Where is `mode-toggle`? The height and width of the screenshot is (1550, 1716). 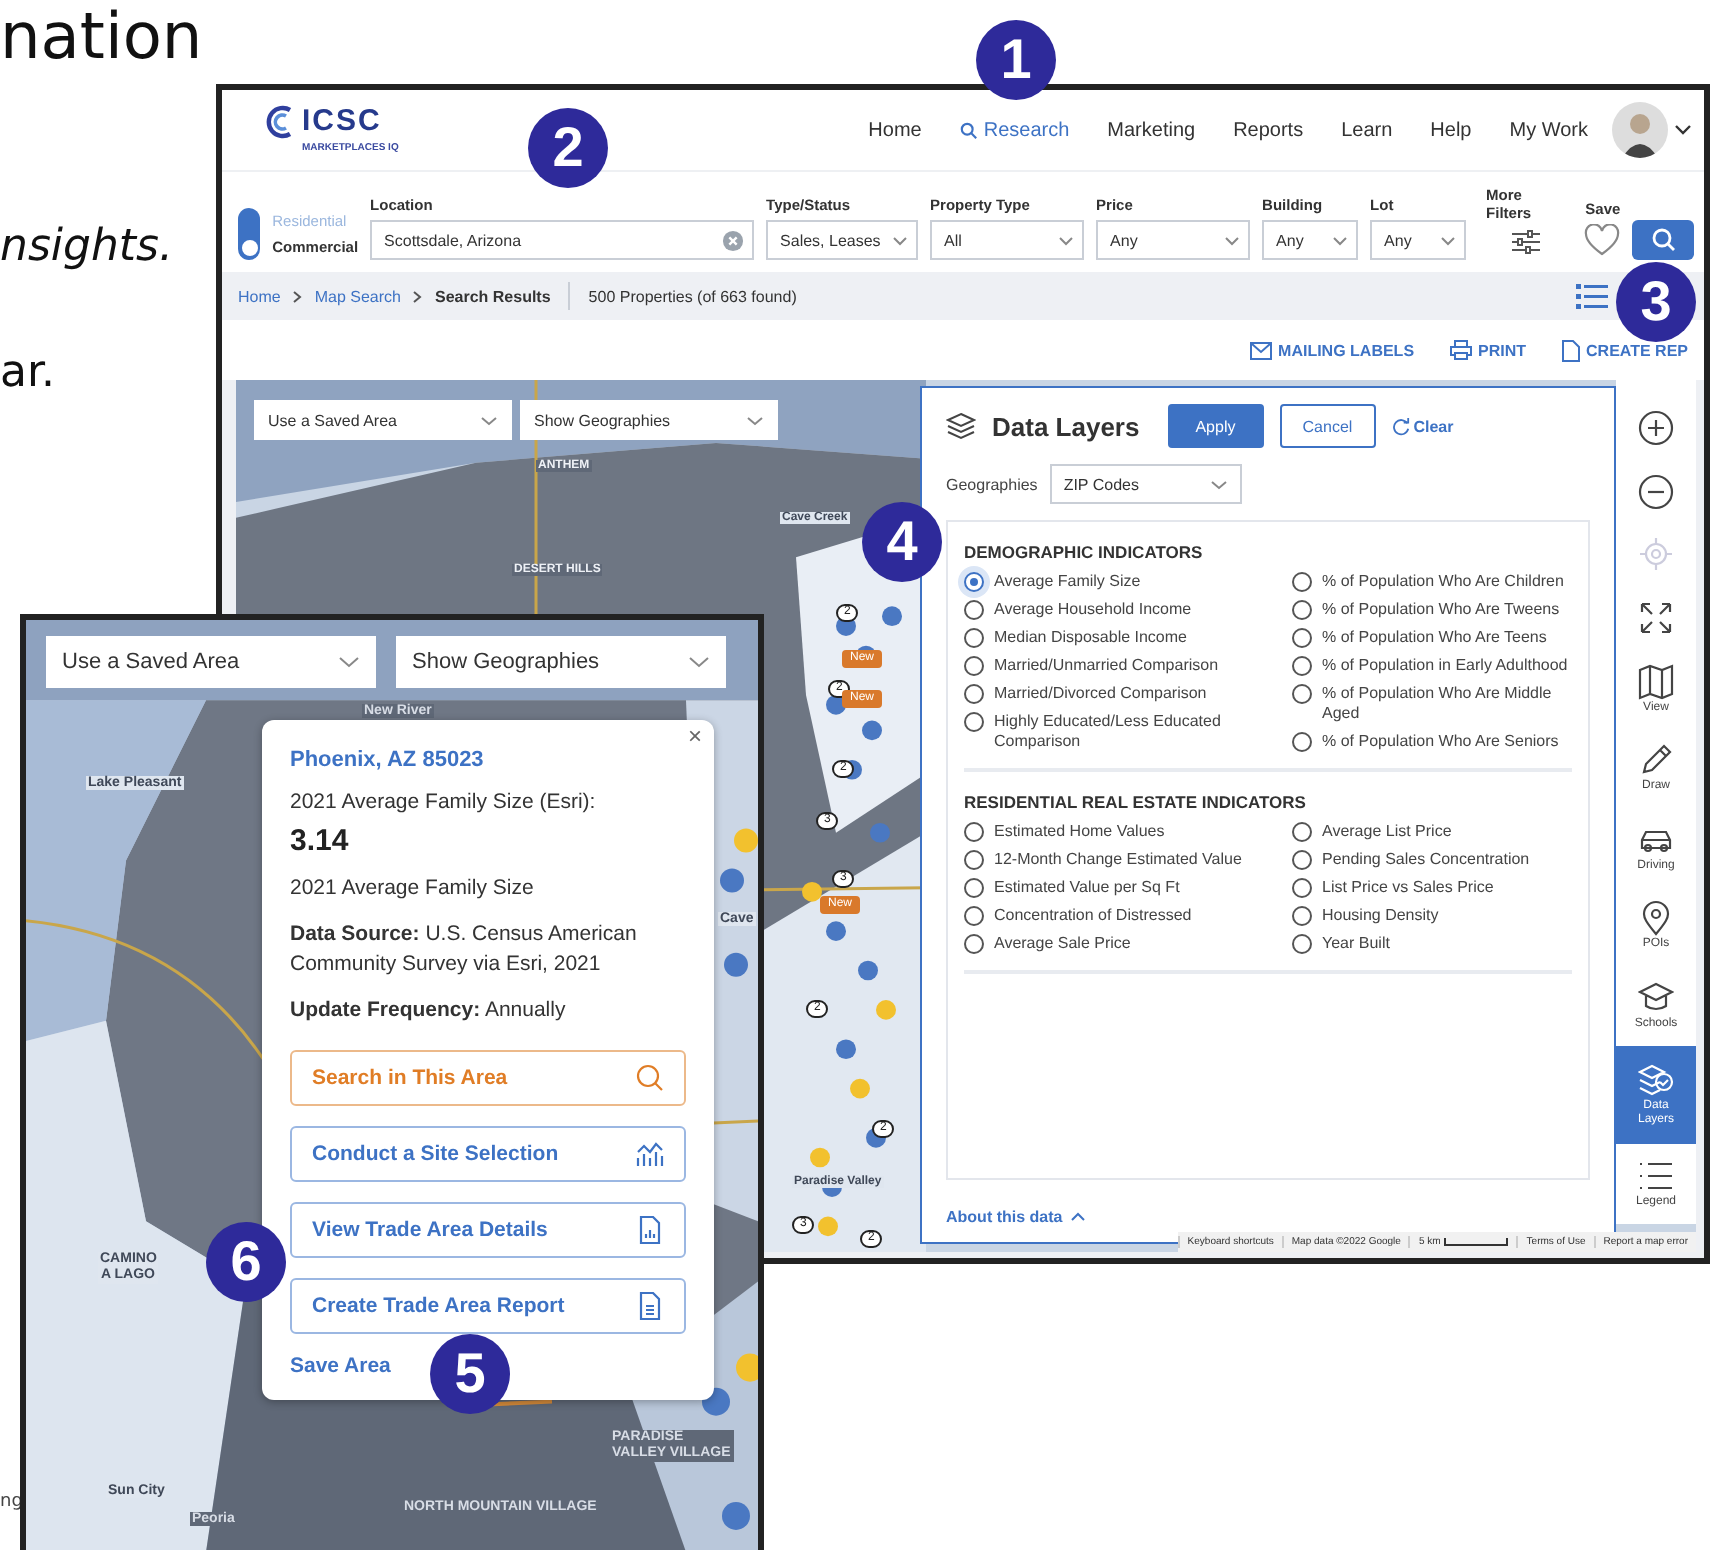 mode-toggle is located at coordinates (249, 234).